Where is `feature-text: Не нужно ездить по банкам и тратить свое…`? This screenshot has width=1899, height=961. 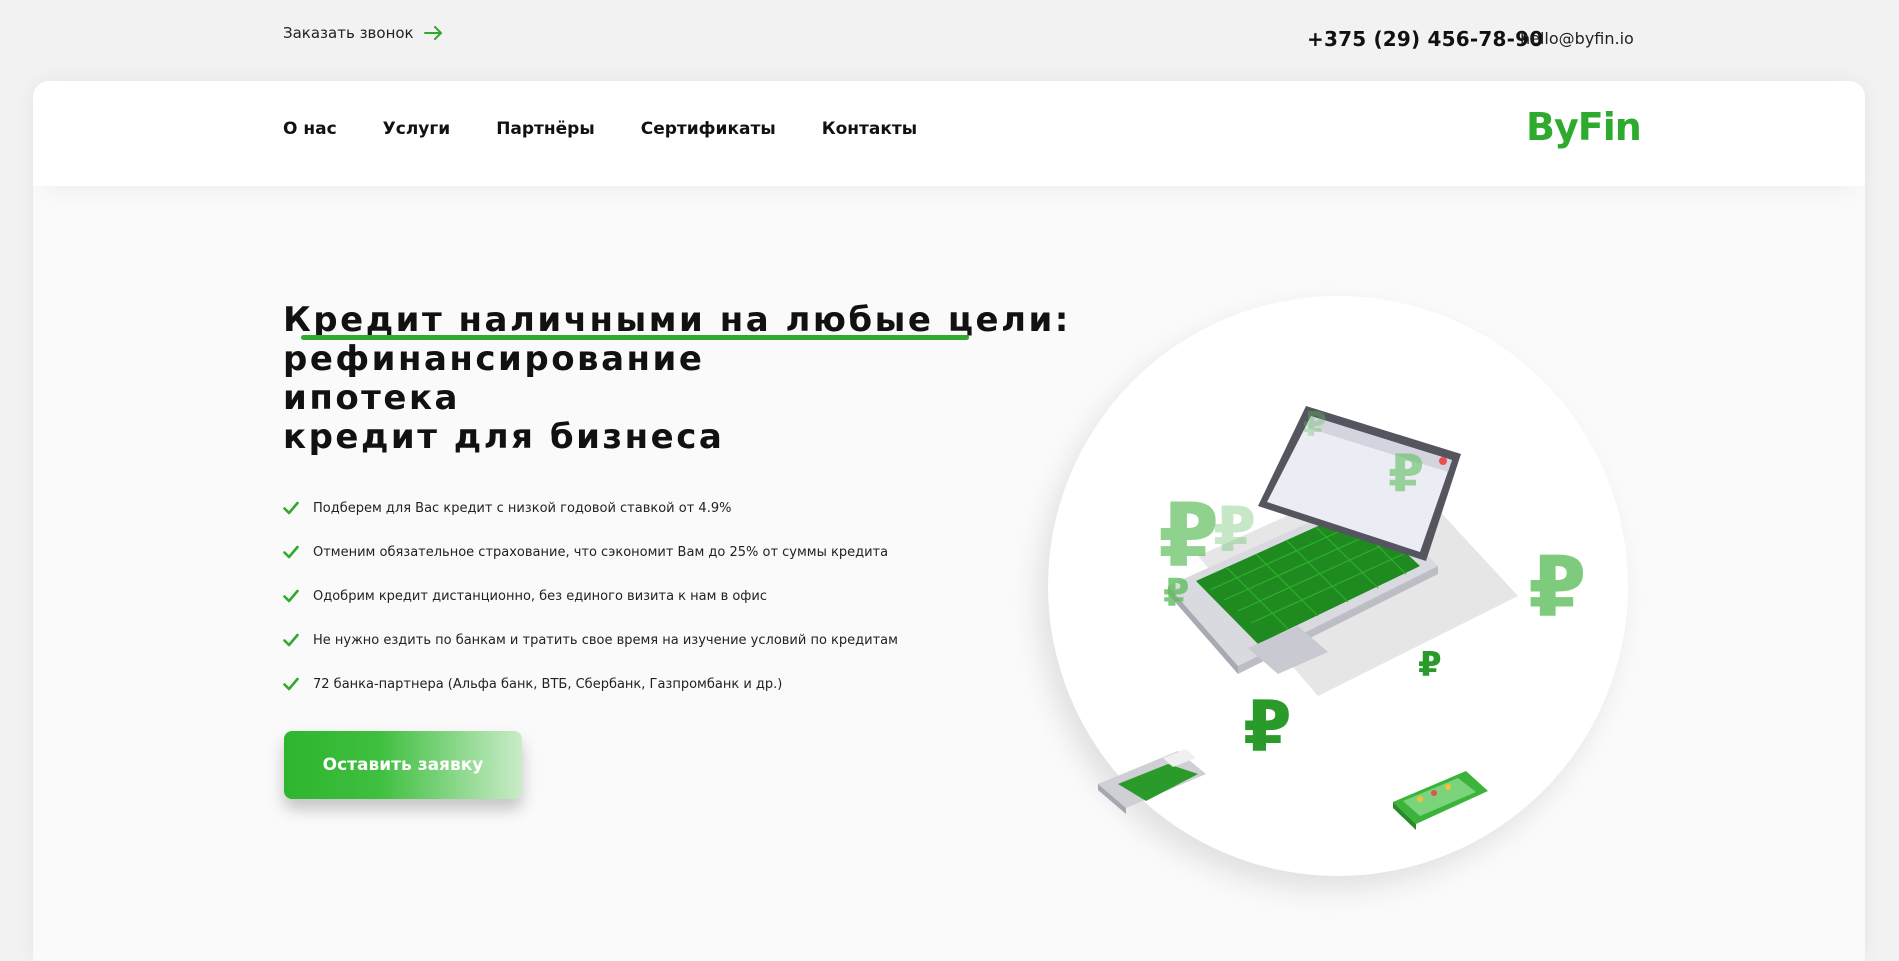
feature-text: Не нужно ездить по банкам и тратить свое… is located at coordinates (605, 640).